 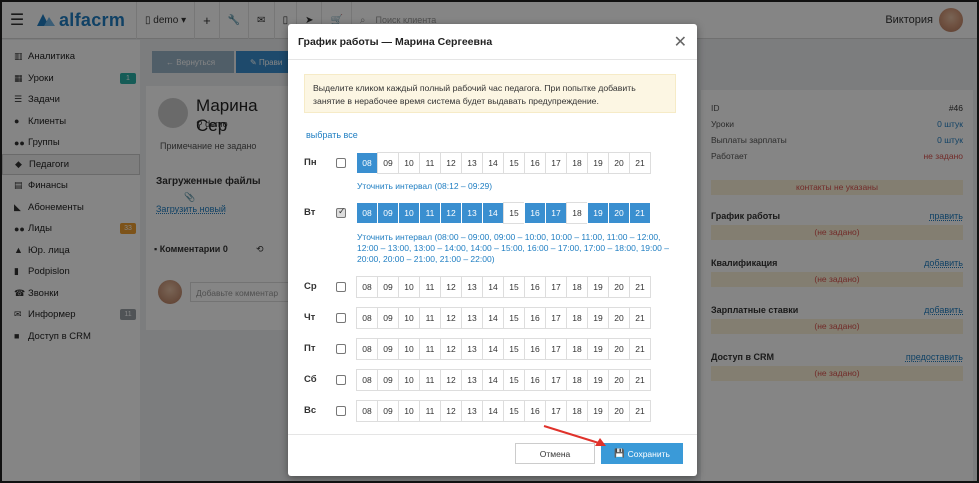 What do you see at coordinates (642, 453) in the screenshot?
I see `save-button: 💾 Сохранить` at bounding box center [642, 453].